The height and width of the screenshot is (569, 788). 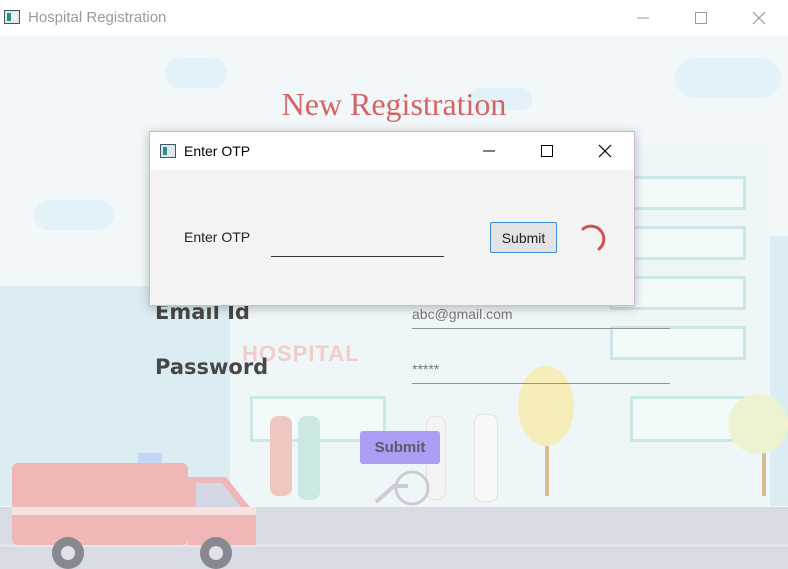 What do you see at coordinates (134, 511) in the screenshot?
I see `ambulance-icon` at bounding box center [134, 511].